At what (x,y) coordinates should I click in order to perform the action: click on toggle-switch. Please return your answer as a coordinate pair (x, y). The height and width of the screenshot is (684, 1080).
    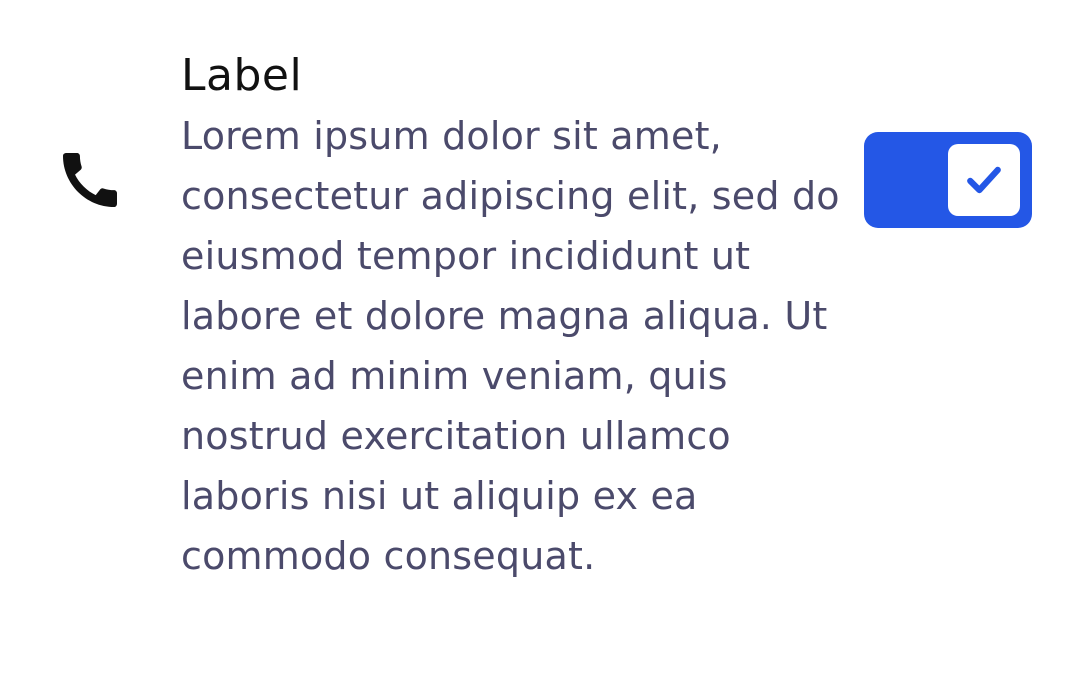
    Looking at the image, I should click on (948, 180).